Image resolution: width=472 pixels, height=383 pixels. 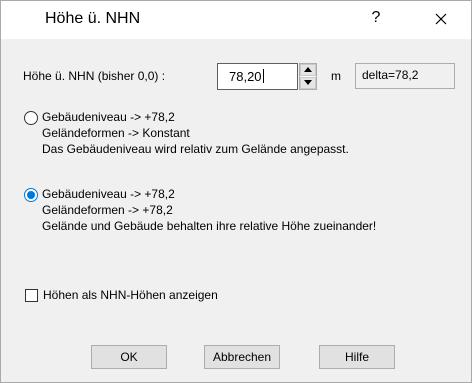 I want to click on height-label: Höhe ü. NHN (bisher 0,0) :, so click(x=94, y=76).